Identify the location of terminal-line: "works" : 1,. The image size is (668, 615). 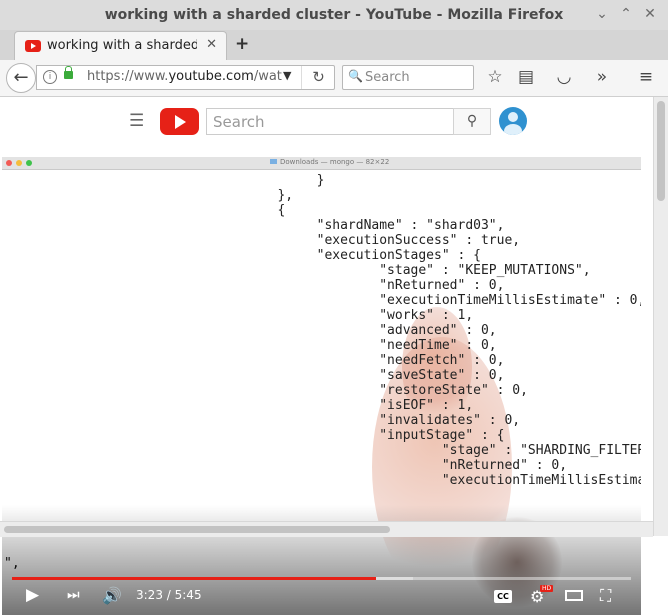
(364, 315).